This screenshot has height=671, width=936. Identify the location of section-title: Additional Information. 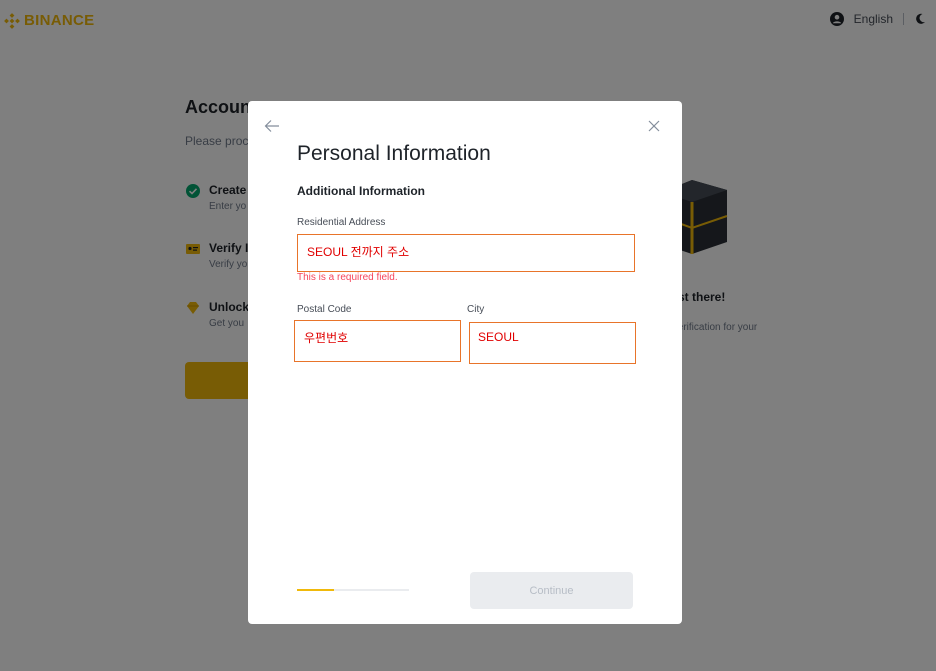
(361, 191).